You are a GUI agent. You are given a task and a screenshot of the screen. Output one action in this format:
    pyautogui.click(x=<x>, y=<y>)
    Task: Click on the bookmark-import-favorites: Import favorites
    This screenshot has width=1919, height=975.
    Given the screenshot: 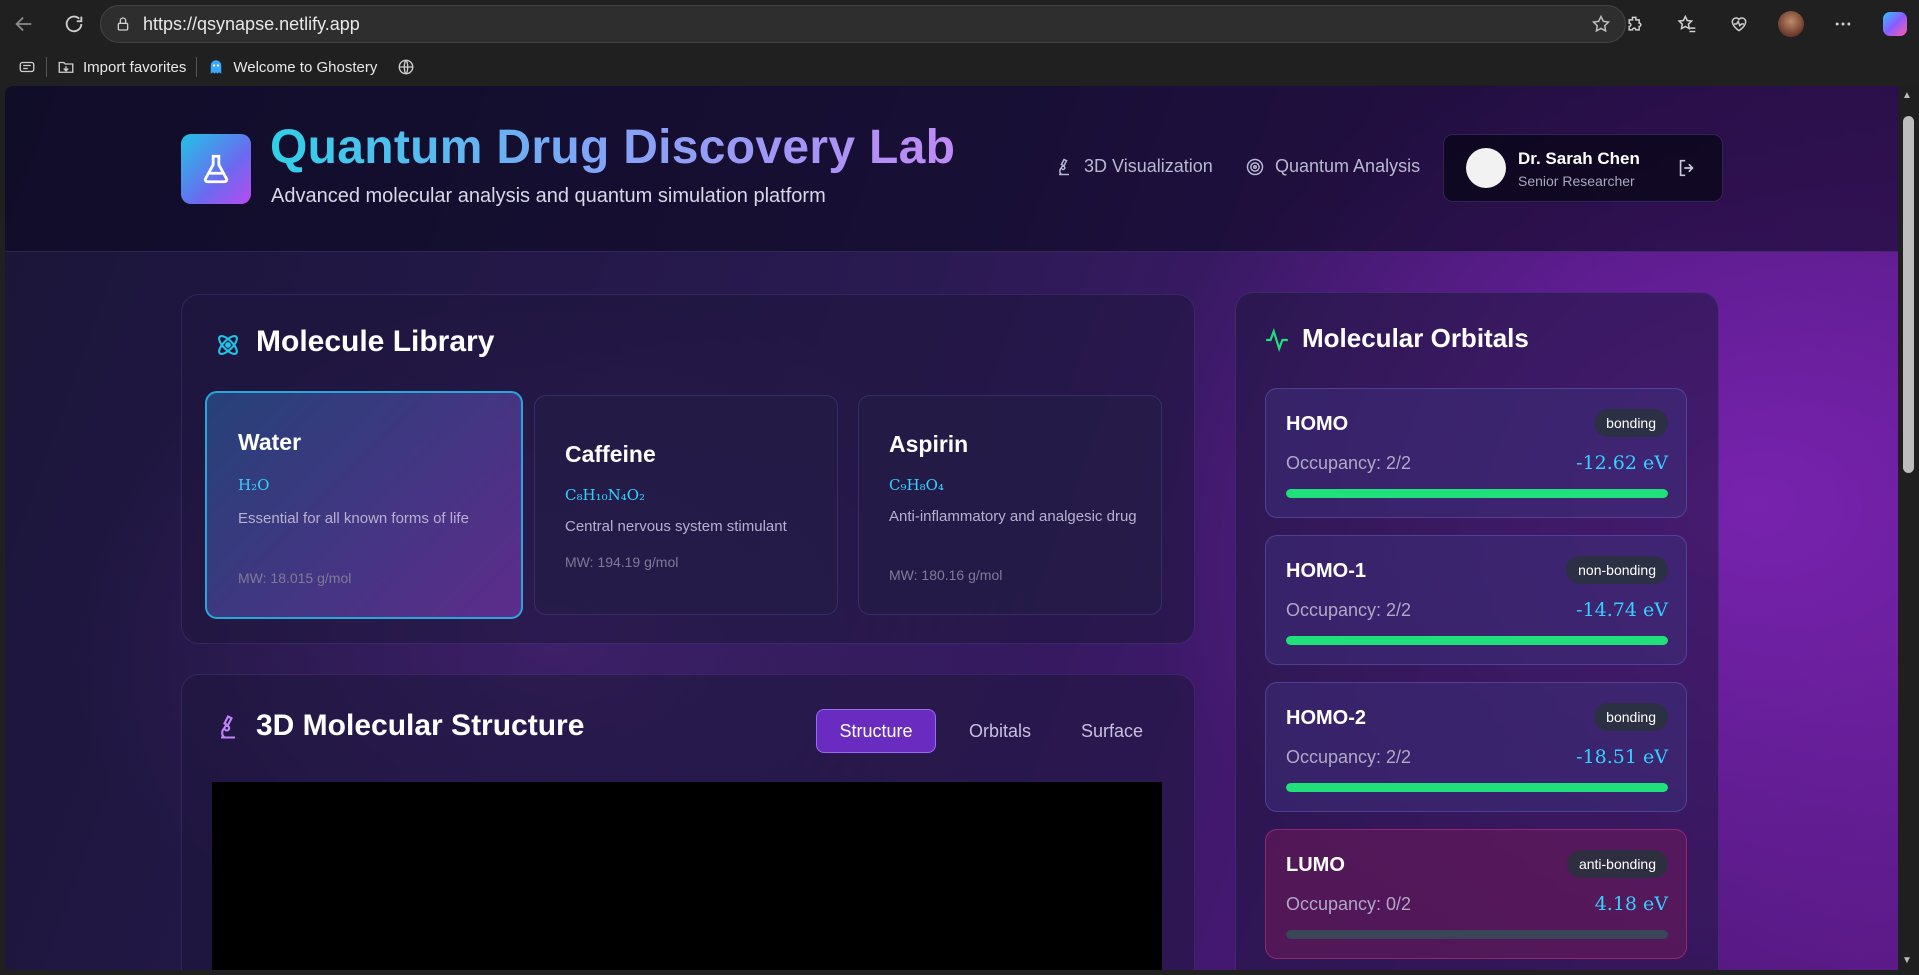 What is the action you would take?
    pyautogui.click(x=121, y=67)
    